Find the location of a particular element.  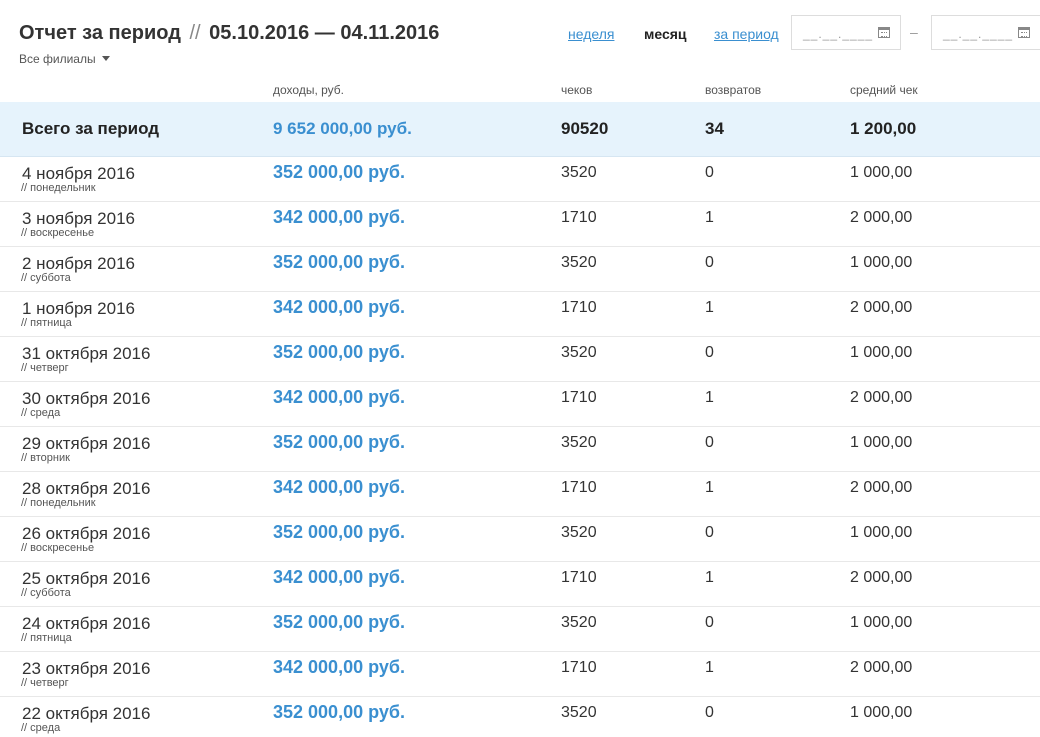

period-week-link: неделя is located at coordinates (591, 34).